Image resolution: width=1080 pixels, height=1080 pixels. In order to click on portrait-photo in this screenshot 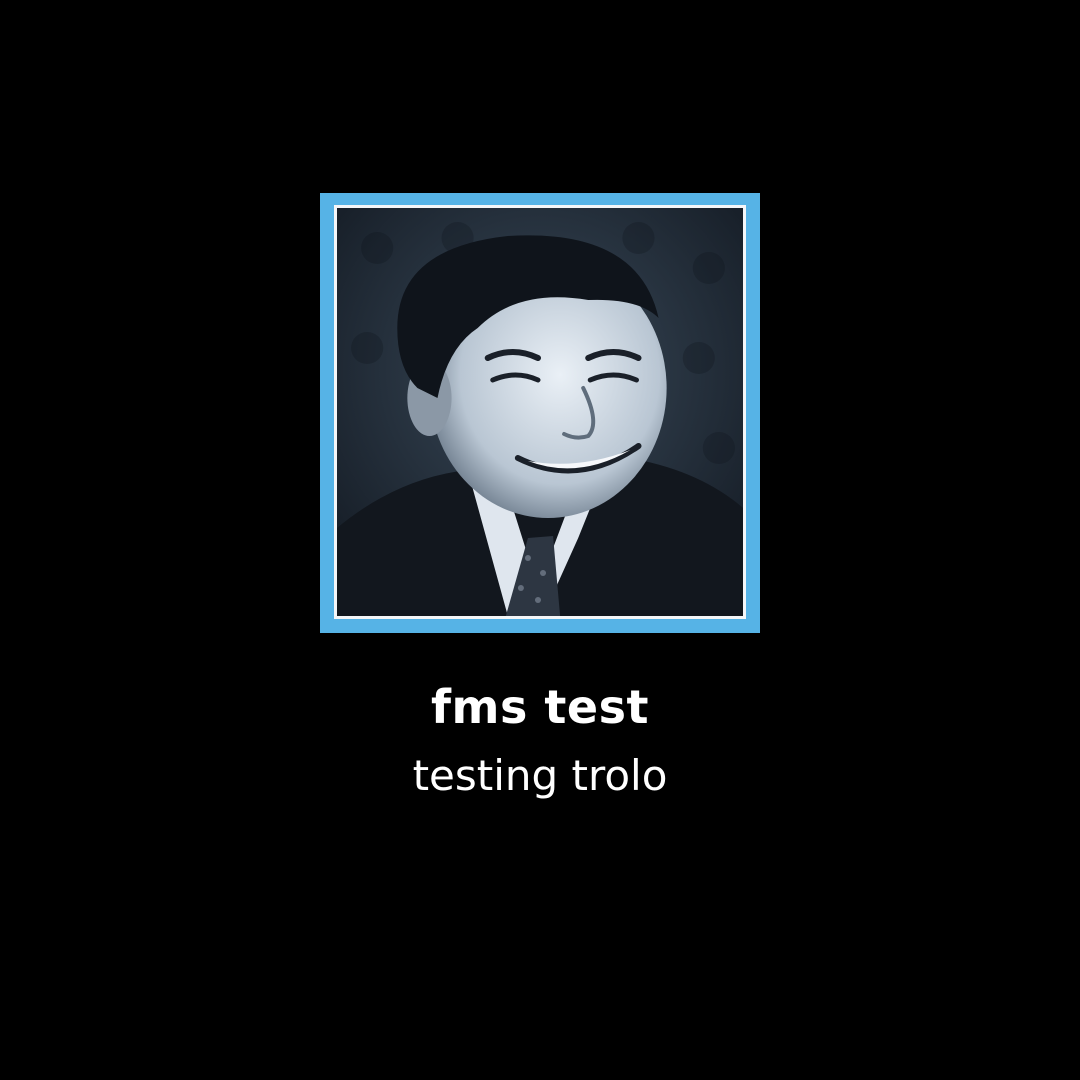, I will do `click(540, 412)`.